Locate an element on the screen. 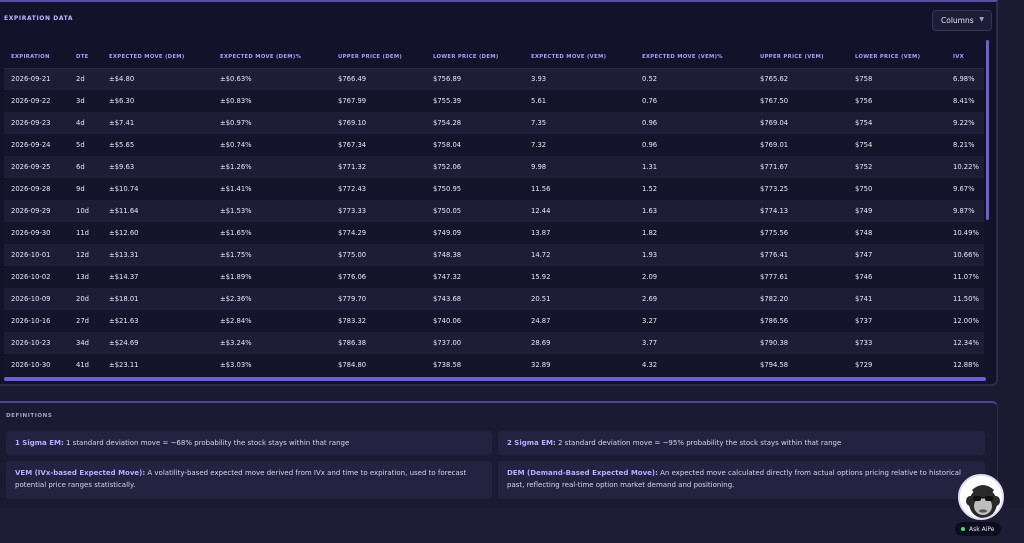 Image resolution: width=1024 pixels, height=543 pixels. column-header: LOWER PRICE (DEM) is located at coordinates (475, 57).